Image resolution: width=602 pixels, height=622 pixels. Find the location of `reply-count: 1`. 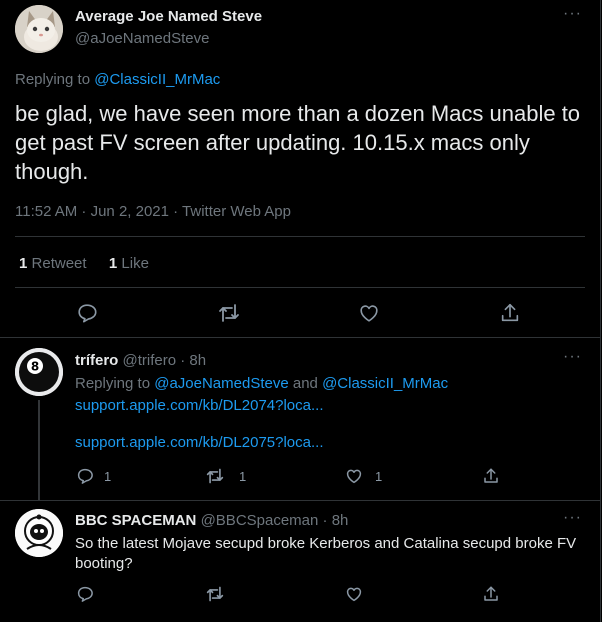

reply-count: 1 is located at coordinates (108, 476).